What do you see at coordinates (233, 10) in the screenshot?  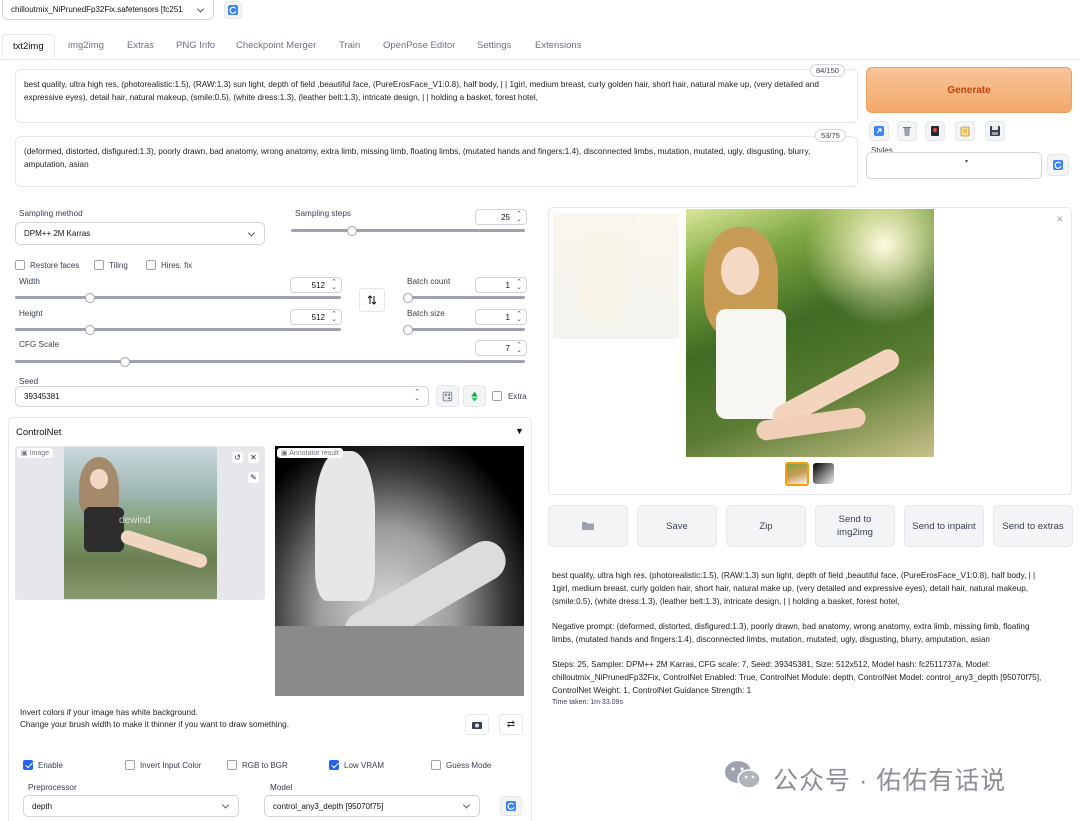 I see `refresh-checkpoint-button` at bounding box center [233, 10].